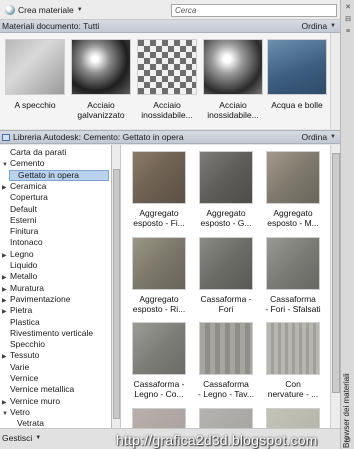  What do you see at coordinates (348, 32) in the screenshot?
I see `properties-icon: ≡` at bounding box center [348, 32].